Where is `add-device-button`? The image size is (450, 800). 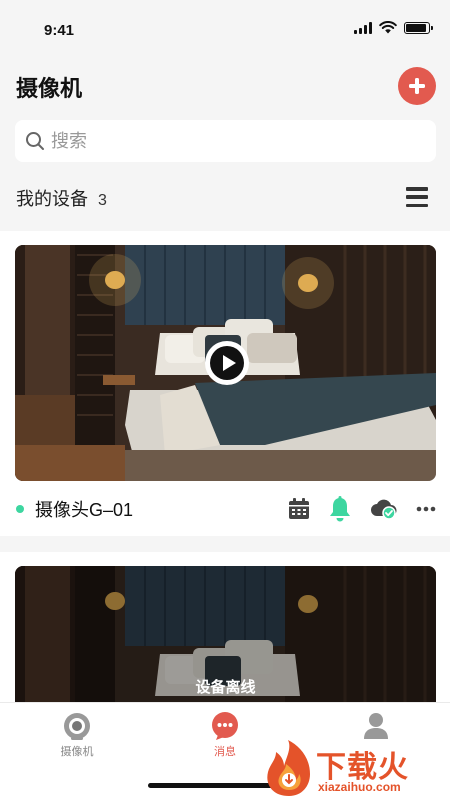 add-device-button is located at coordinates (417, 86).